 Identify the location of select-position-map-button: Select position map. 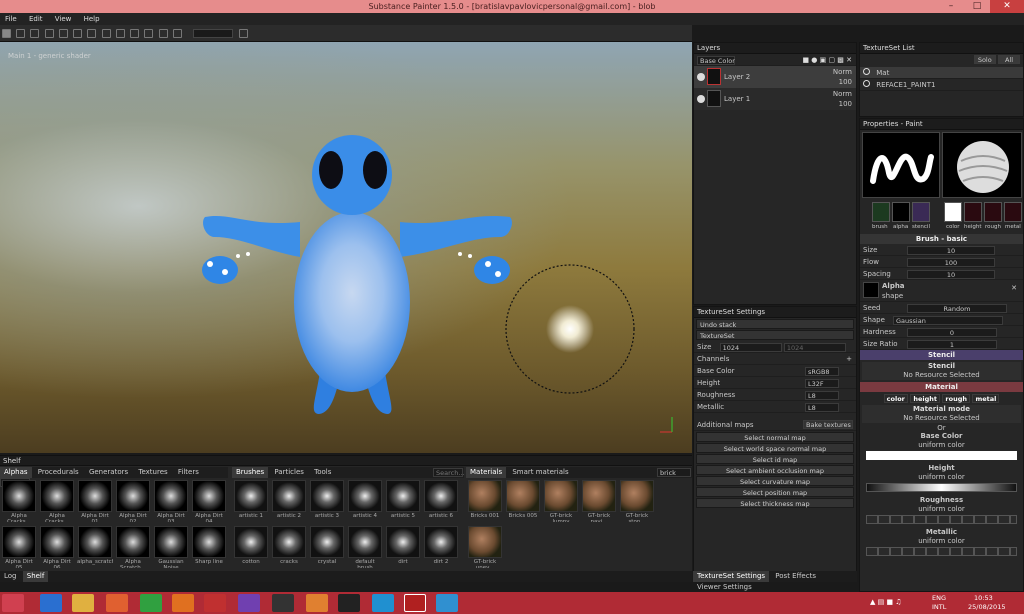
(775, 492).